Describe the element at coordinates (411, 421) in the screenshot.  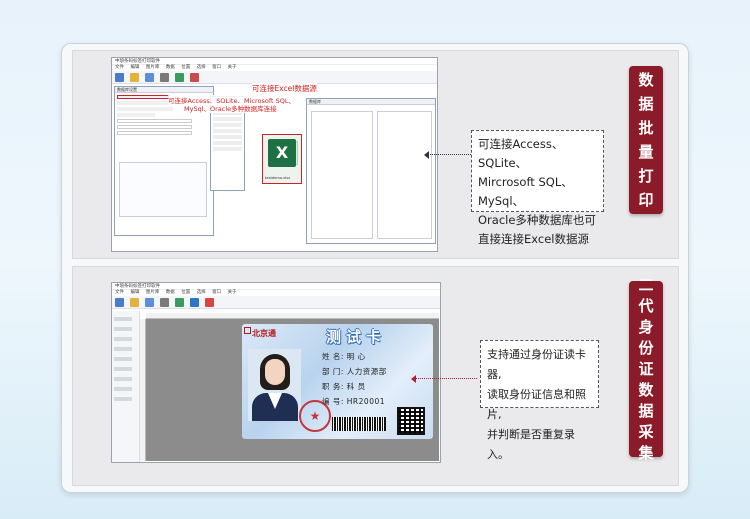
I see `qr-code` at that location.